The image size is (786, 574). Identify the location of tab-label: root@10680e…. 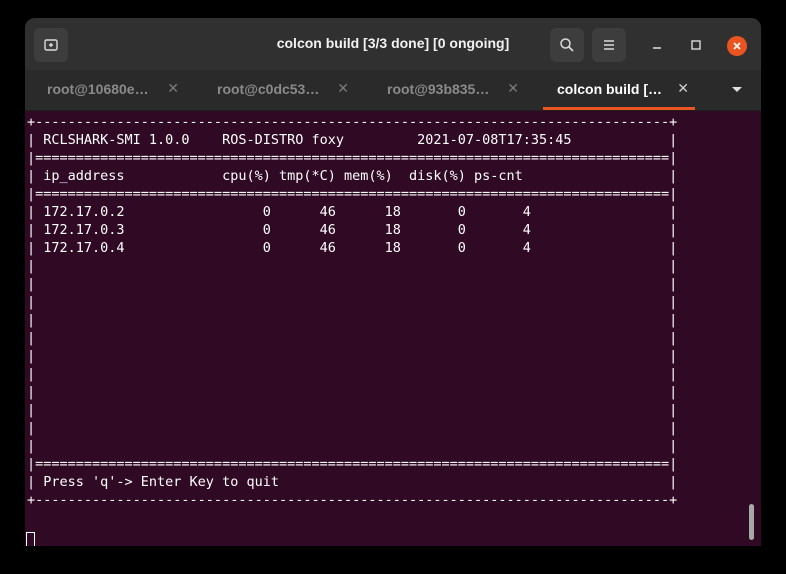
(98, 89).